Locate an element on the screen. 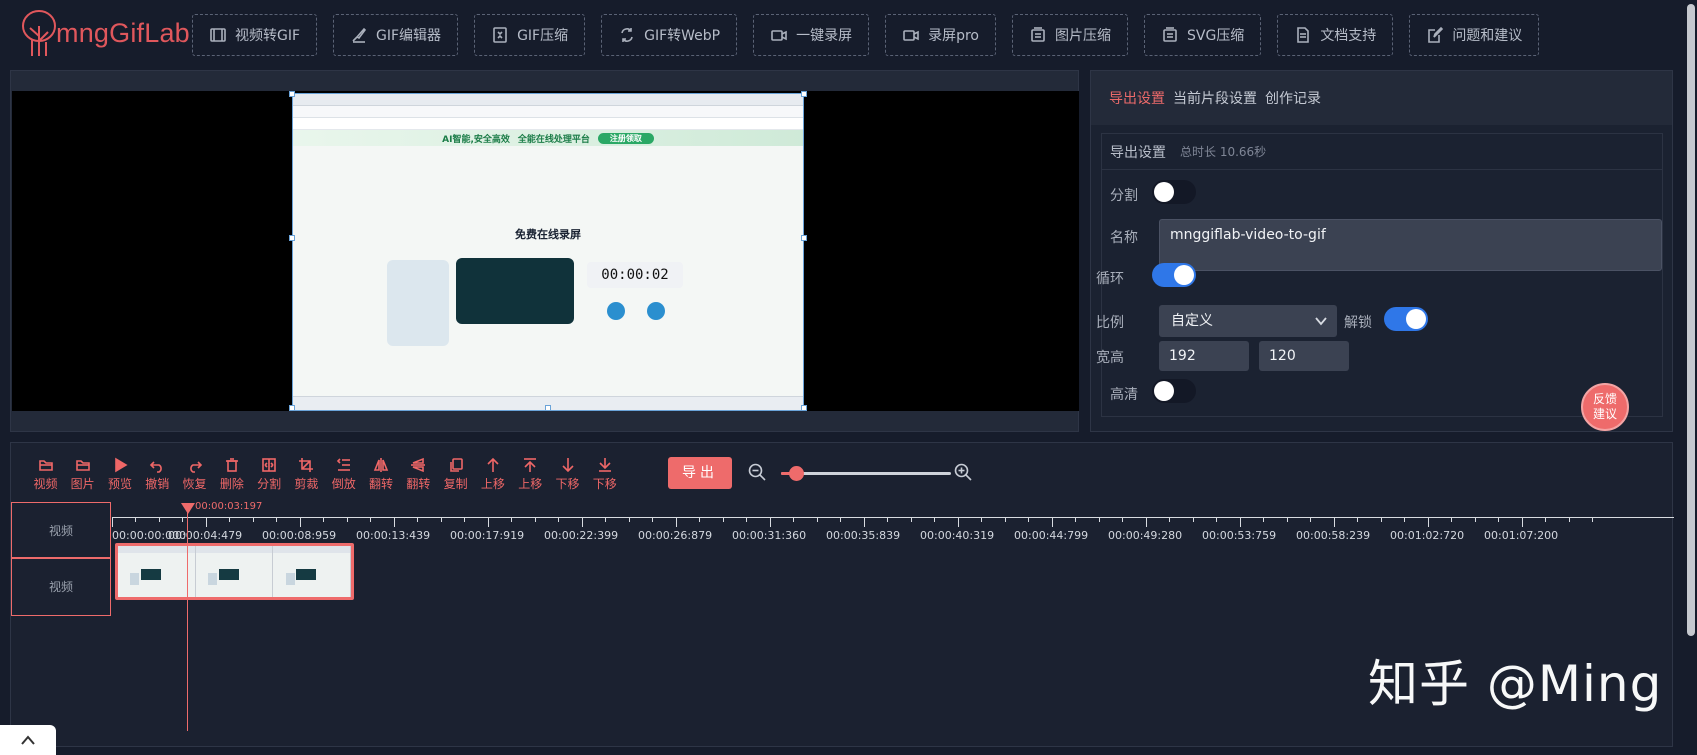 This screenshot has width=1697, height=755. frame-banner-text: AI智能,安全高效 is located at coordinates (476, 139).